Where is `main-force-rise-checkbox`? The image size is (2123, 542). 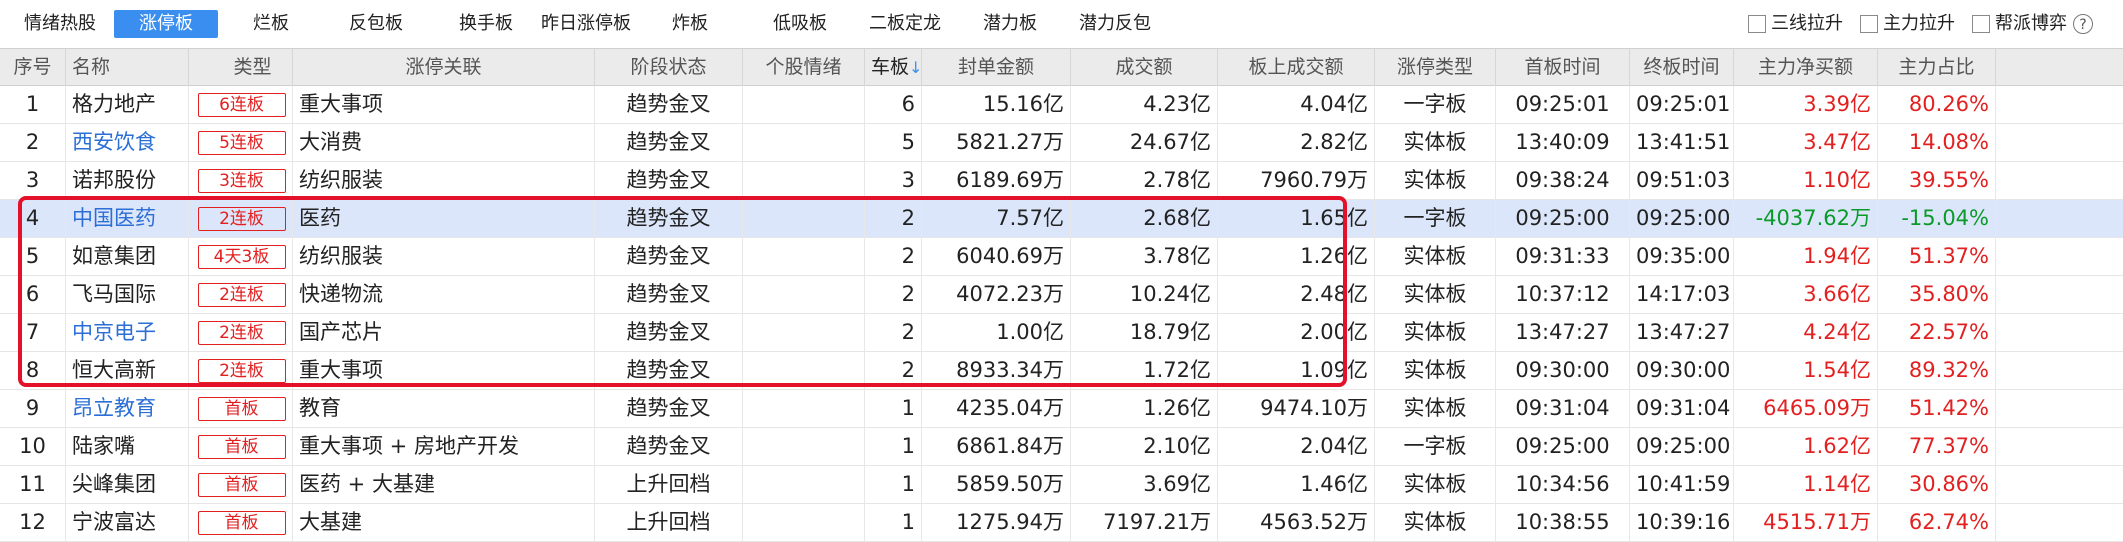 main-force-rise-checkbox is located at coordinates (1869, 24).